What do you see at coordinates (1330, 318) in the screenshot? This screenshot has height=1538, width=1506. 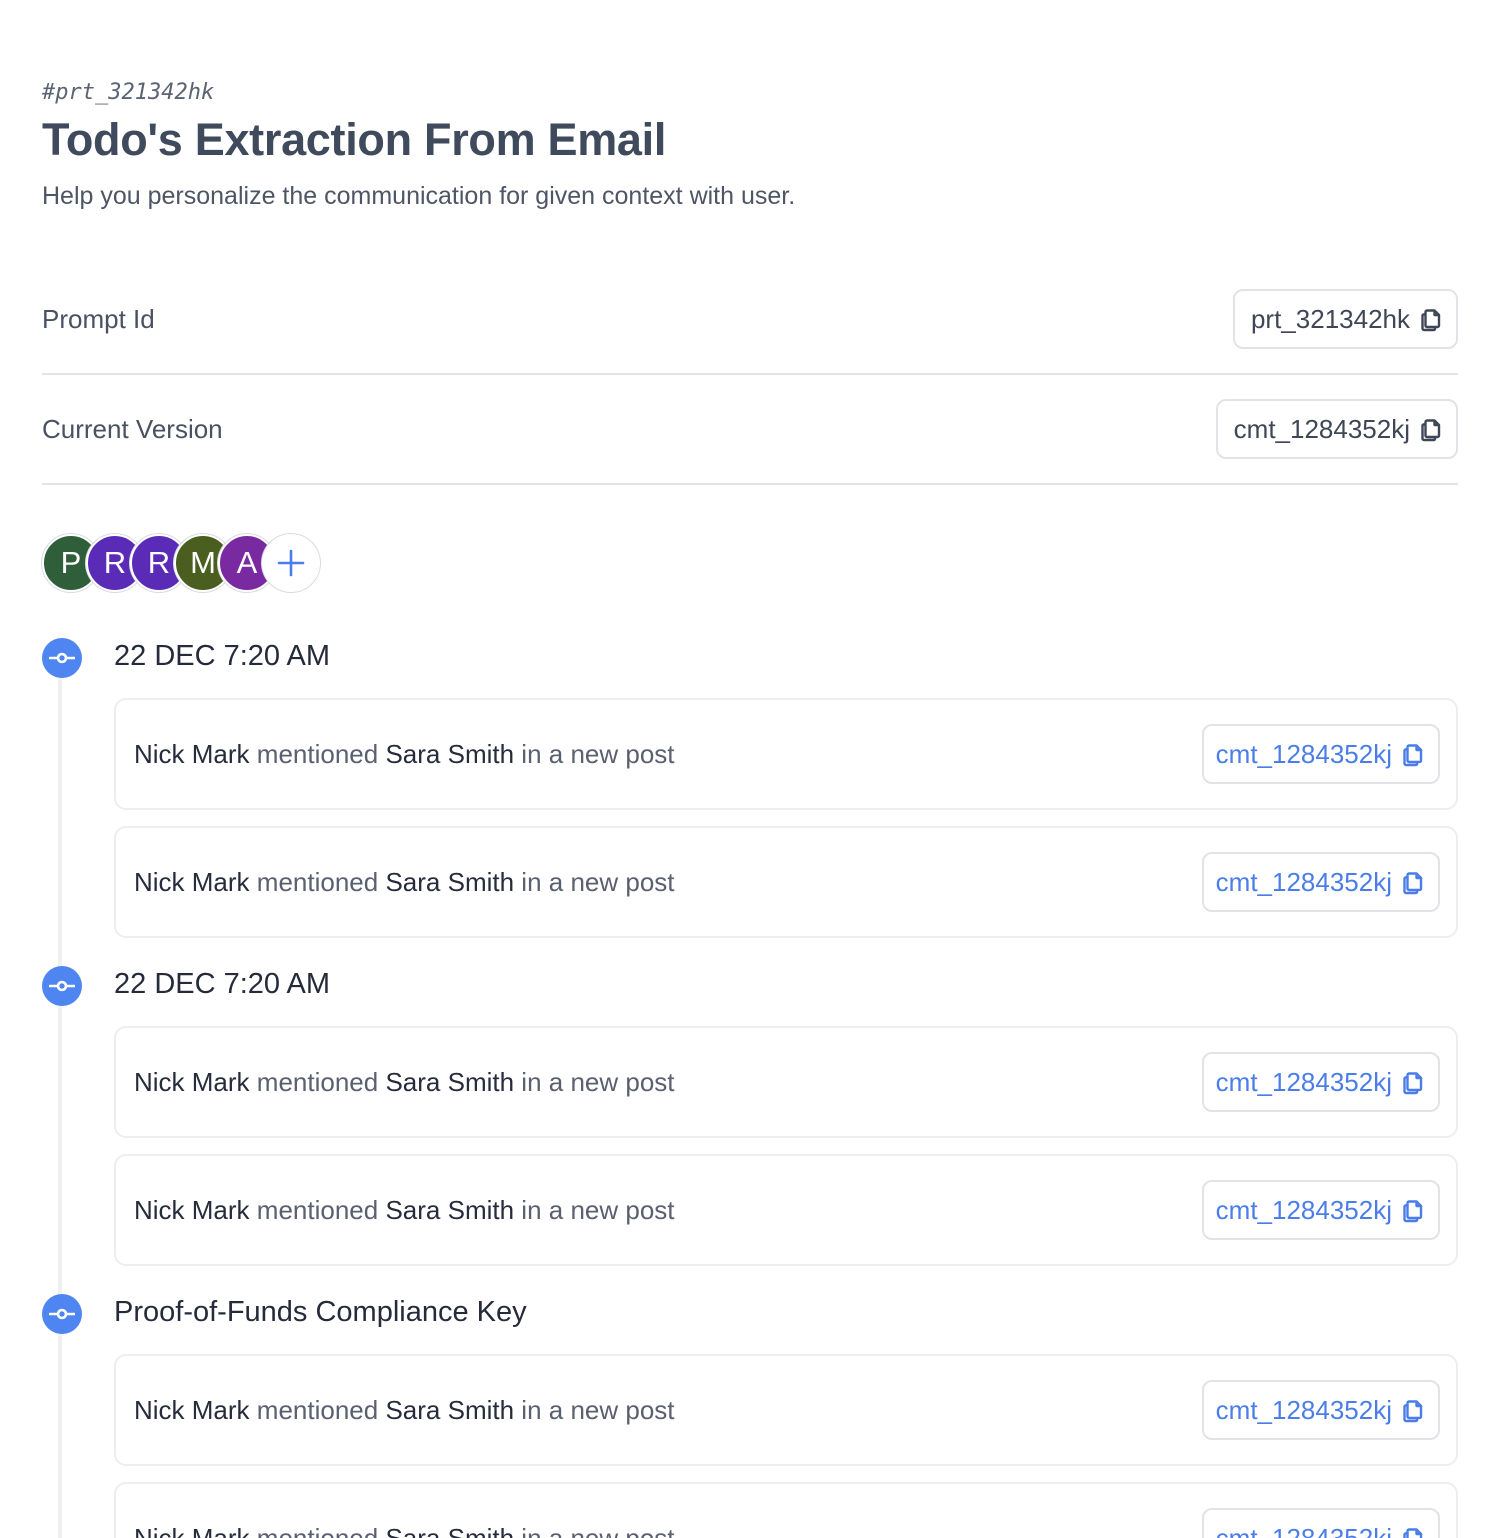 I see `prompt-id-value: prt_321342hk` at bounding box center [1330, 318].